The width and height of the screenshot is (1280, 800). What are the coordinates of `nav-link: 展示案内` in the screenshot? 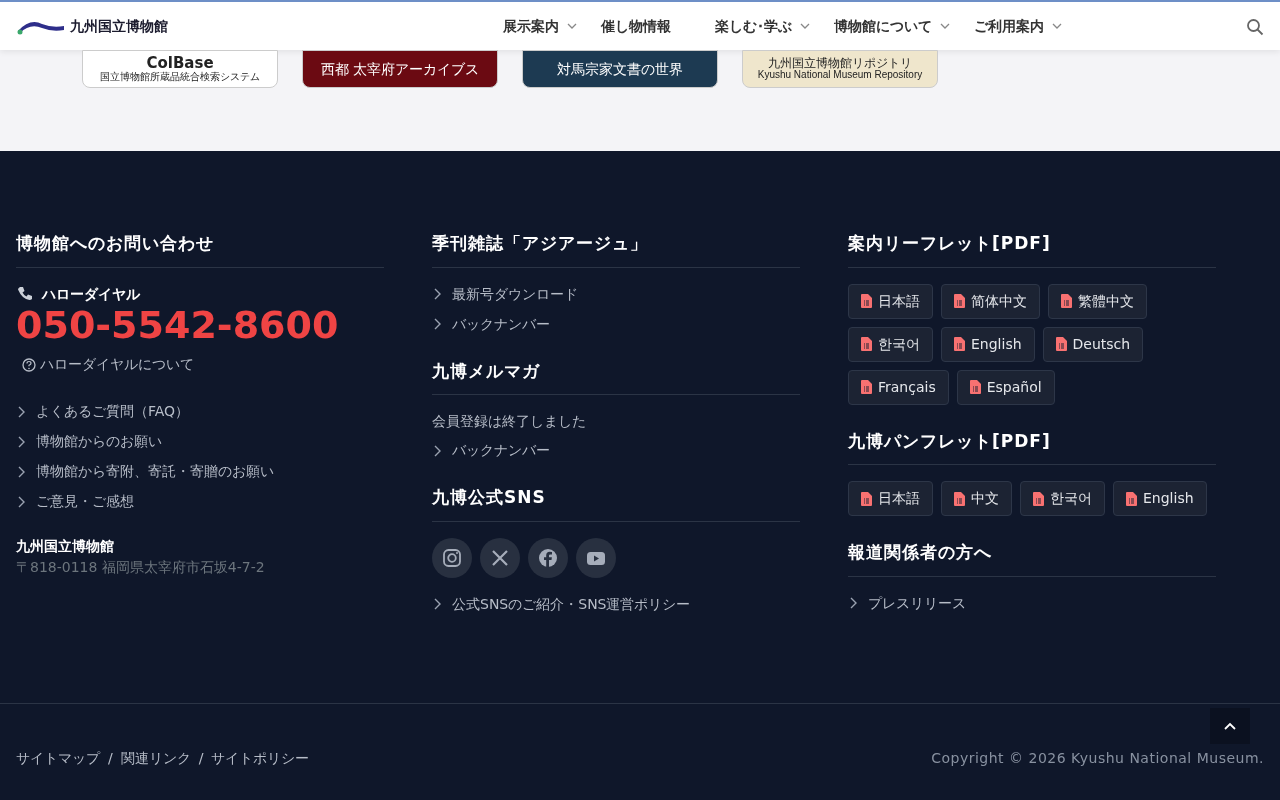 It's located at (539, 26).